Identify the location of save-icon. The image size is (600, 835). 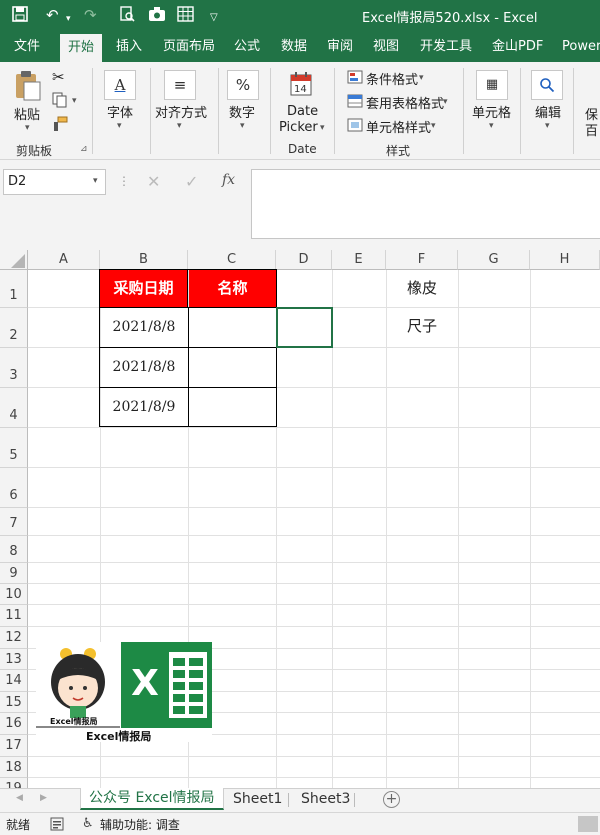
(20, 16).